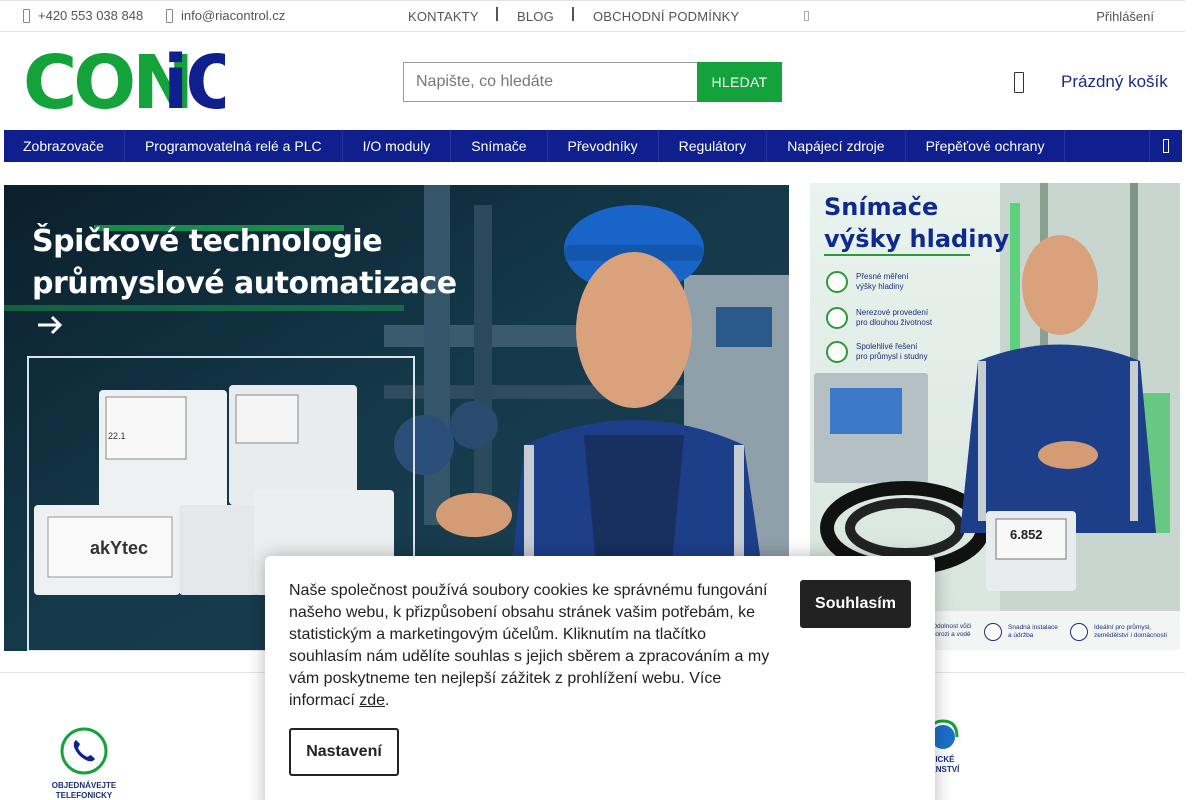  What do you see at coordinates (344, 752) in the screenshot?
I see `cookie-settings-button: Nastavení` at bounding box center [344, 752].